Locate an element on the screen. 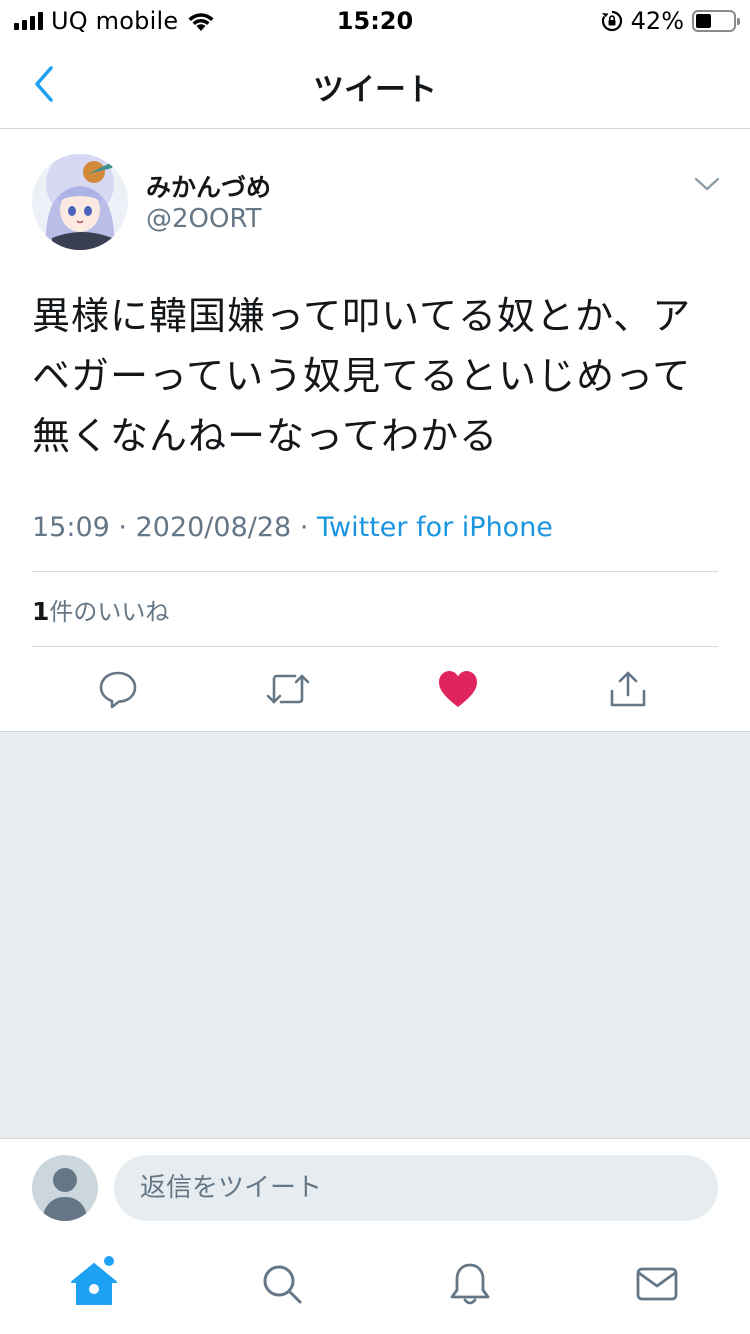 This screenshot has width=750, height=1334. page-title: ツイート is located at coordinates (375, 90).